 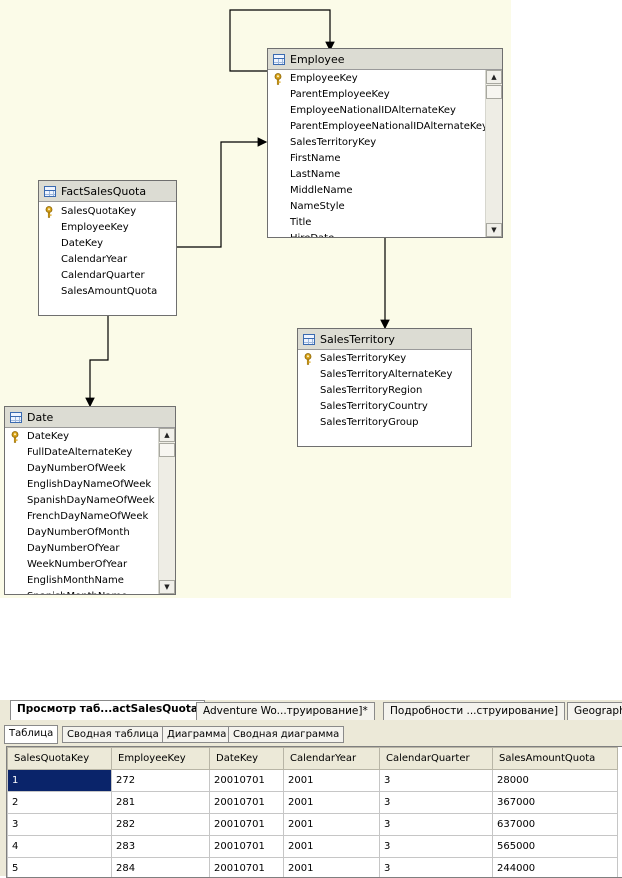 What do you see at coordinates (161, 759) in the screenshot?
I see `grid-header-employeekey: EmployeeKey` at bounding box center [161, 759].